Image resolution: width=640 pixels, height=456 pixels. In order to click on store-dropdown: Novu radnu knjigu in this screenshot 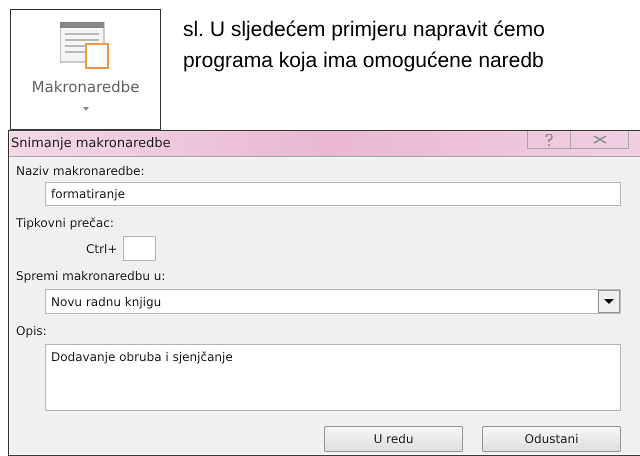, I will do `click(333, 301)`.